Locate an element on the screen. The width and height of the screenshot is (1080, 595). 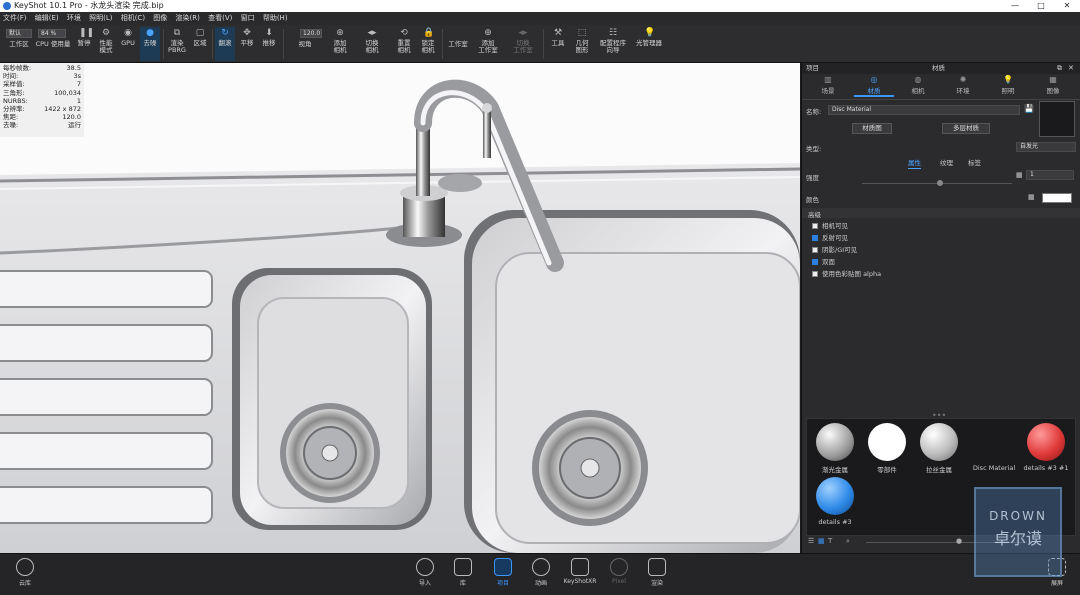
pause-button: ❚❚ 暂停 is located at coordinates (84, 37).